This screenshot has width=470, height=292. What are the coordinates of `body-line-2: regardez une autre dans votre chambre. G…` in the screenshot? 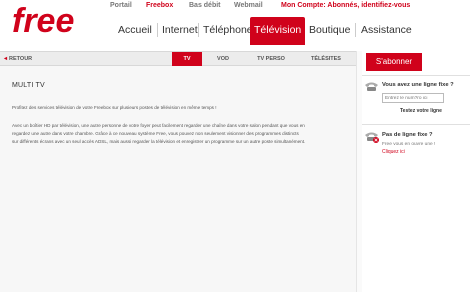 It's located at (155, 133).